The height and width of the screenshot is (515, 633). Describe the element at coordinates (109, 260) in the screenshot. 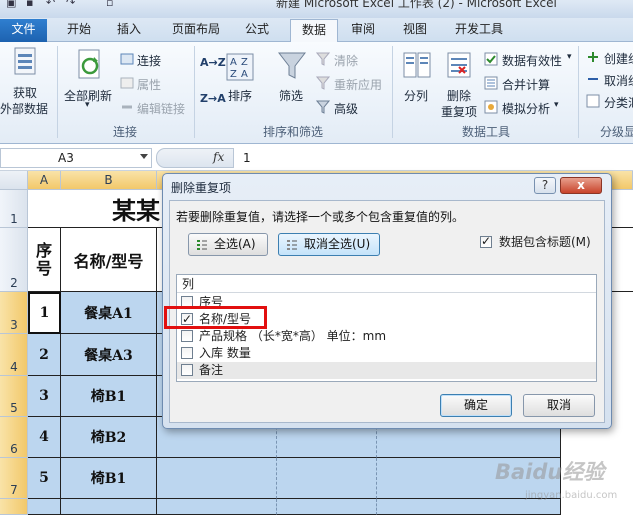

I see `header-cell-name: 名称/型号` at that location.